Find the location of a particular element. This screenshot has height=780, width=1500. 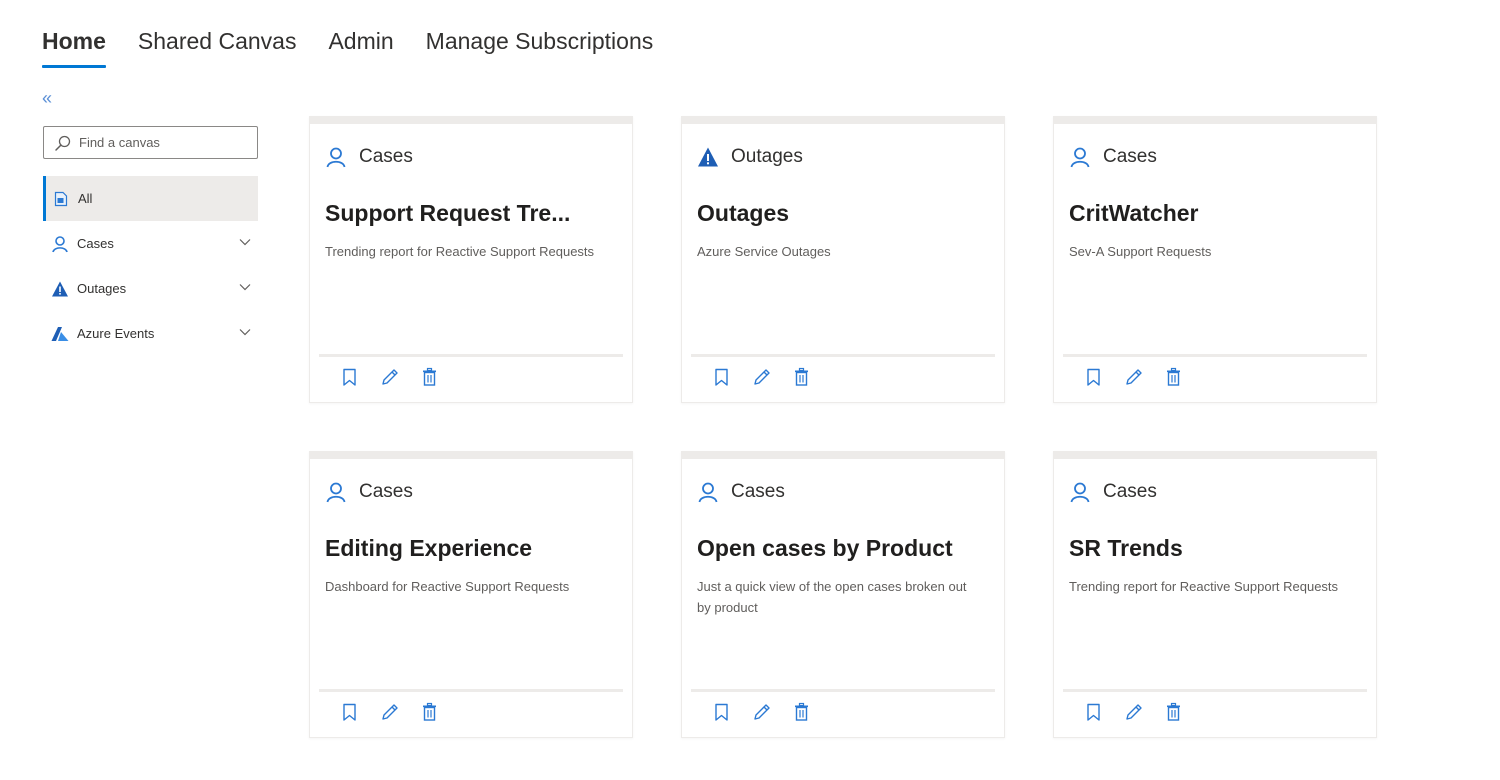

tab-manage-subscriptions: Manage Subscriptions is located at coordinates (540, 48).